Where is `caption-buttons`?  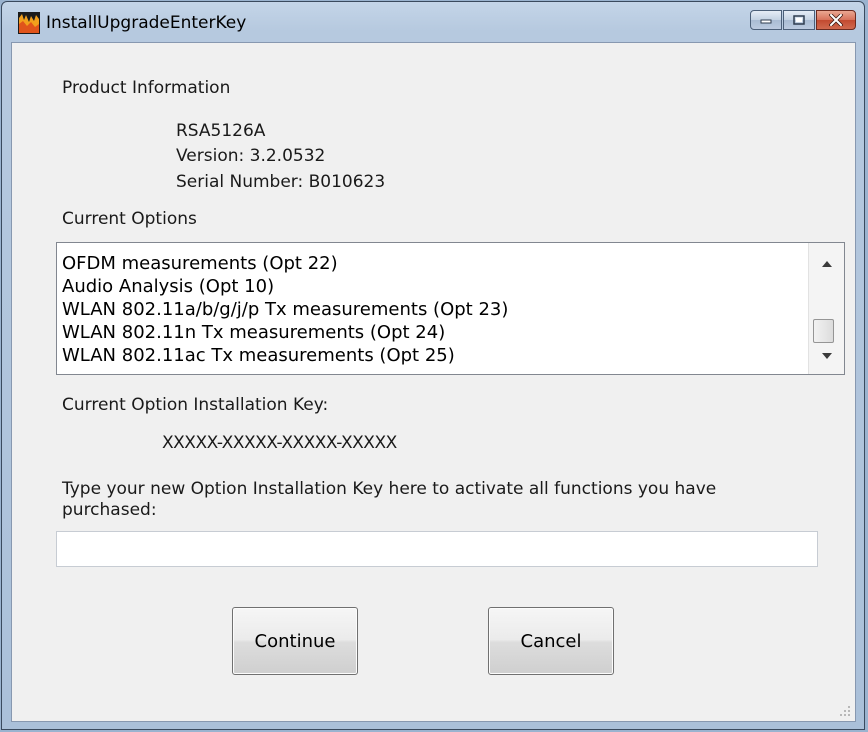
caption-buttons is located at coordinates (802, 21).